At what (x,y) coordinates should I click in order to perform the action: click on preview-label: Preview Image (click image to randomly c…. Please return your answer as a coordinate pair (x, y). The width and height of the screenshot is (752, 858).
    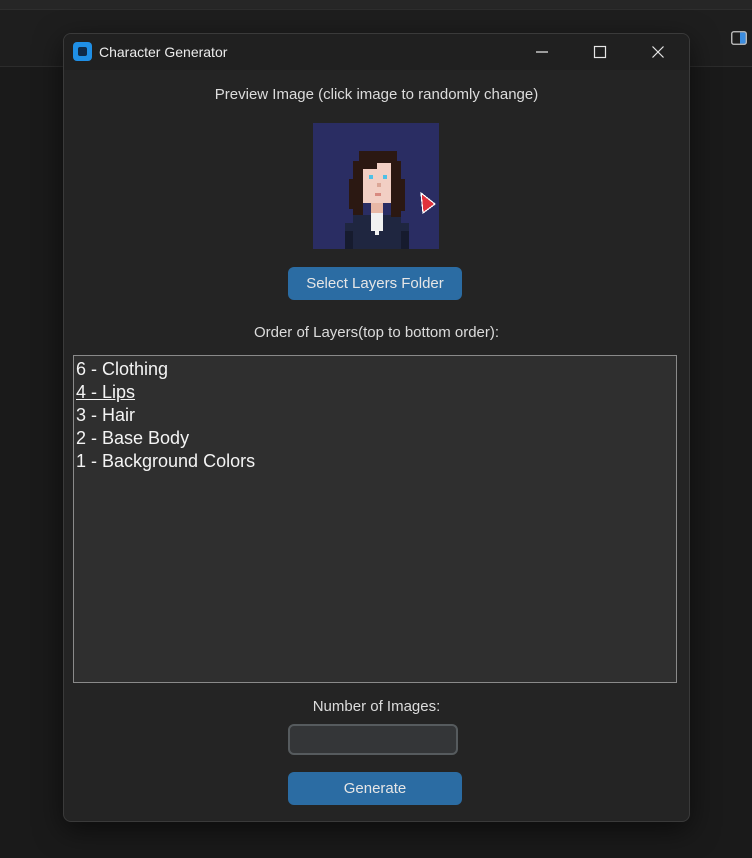
    Looking at the image, I should click on (376, 94).